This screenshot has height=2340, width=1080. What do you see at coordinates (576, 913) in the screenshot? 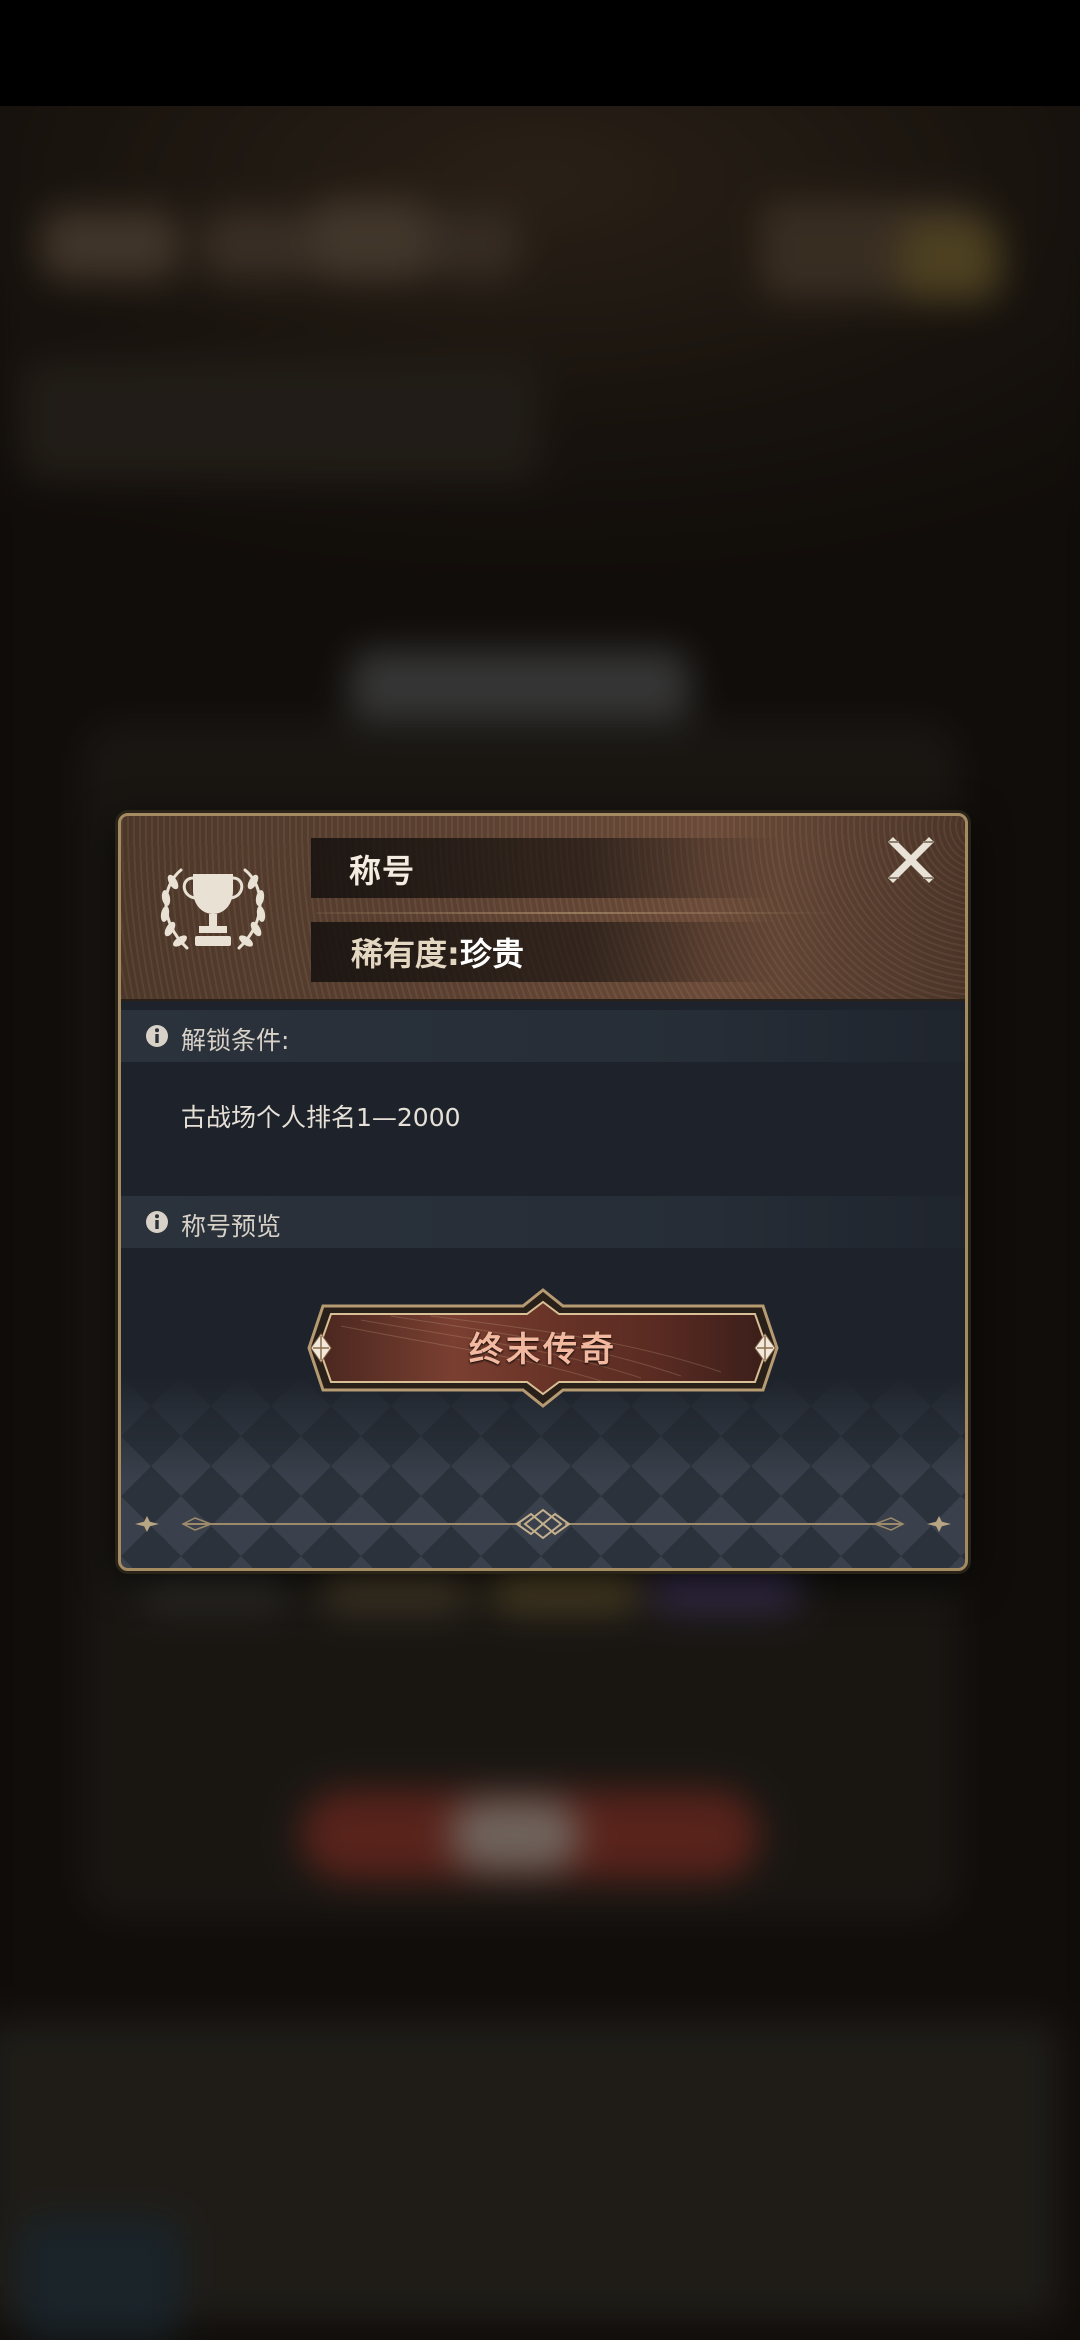
I see `header-divider` at bounding box center [576, 913].